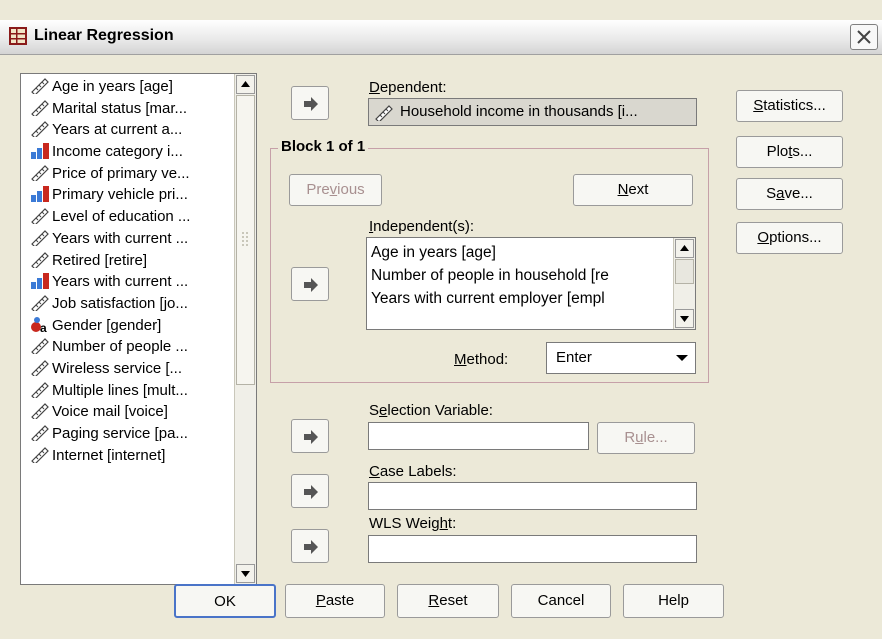 The height and width of the screenshot is (639, 882). I want to click on independent-item: Age in years [age], so click(521, 252).